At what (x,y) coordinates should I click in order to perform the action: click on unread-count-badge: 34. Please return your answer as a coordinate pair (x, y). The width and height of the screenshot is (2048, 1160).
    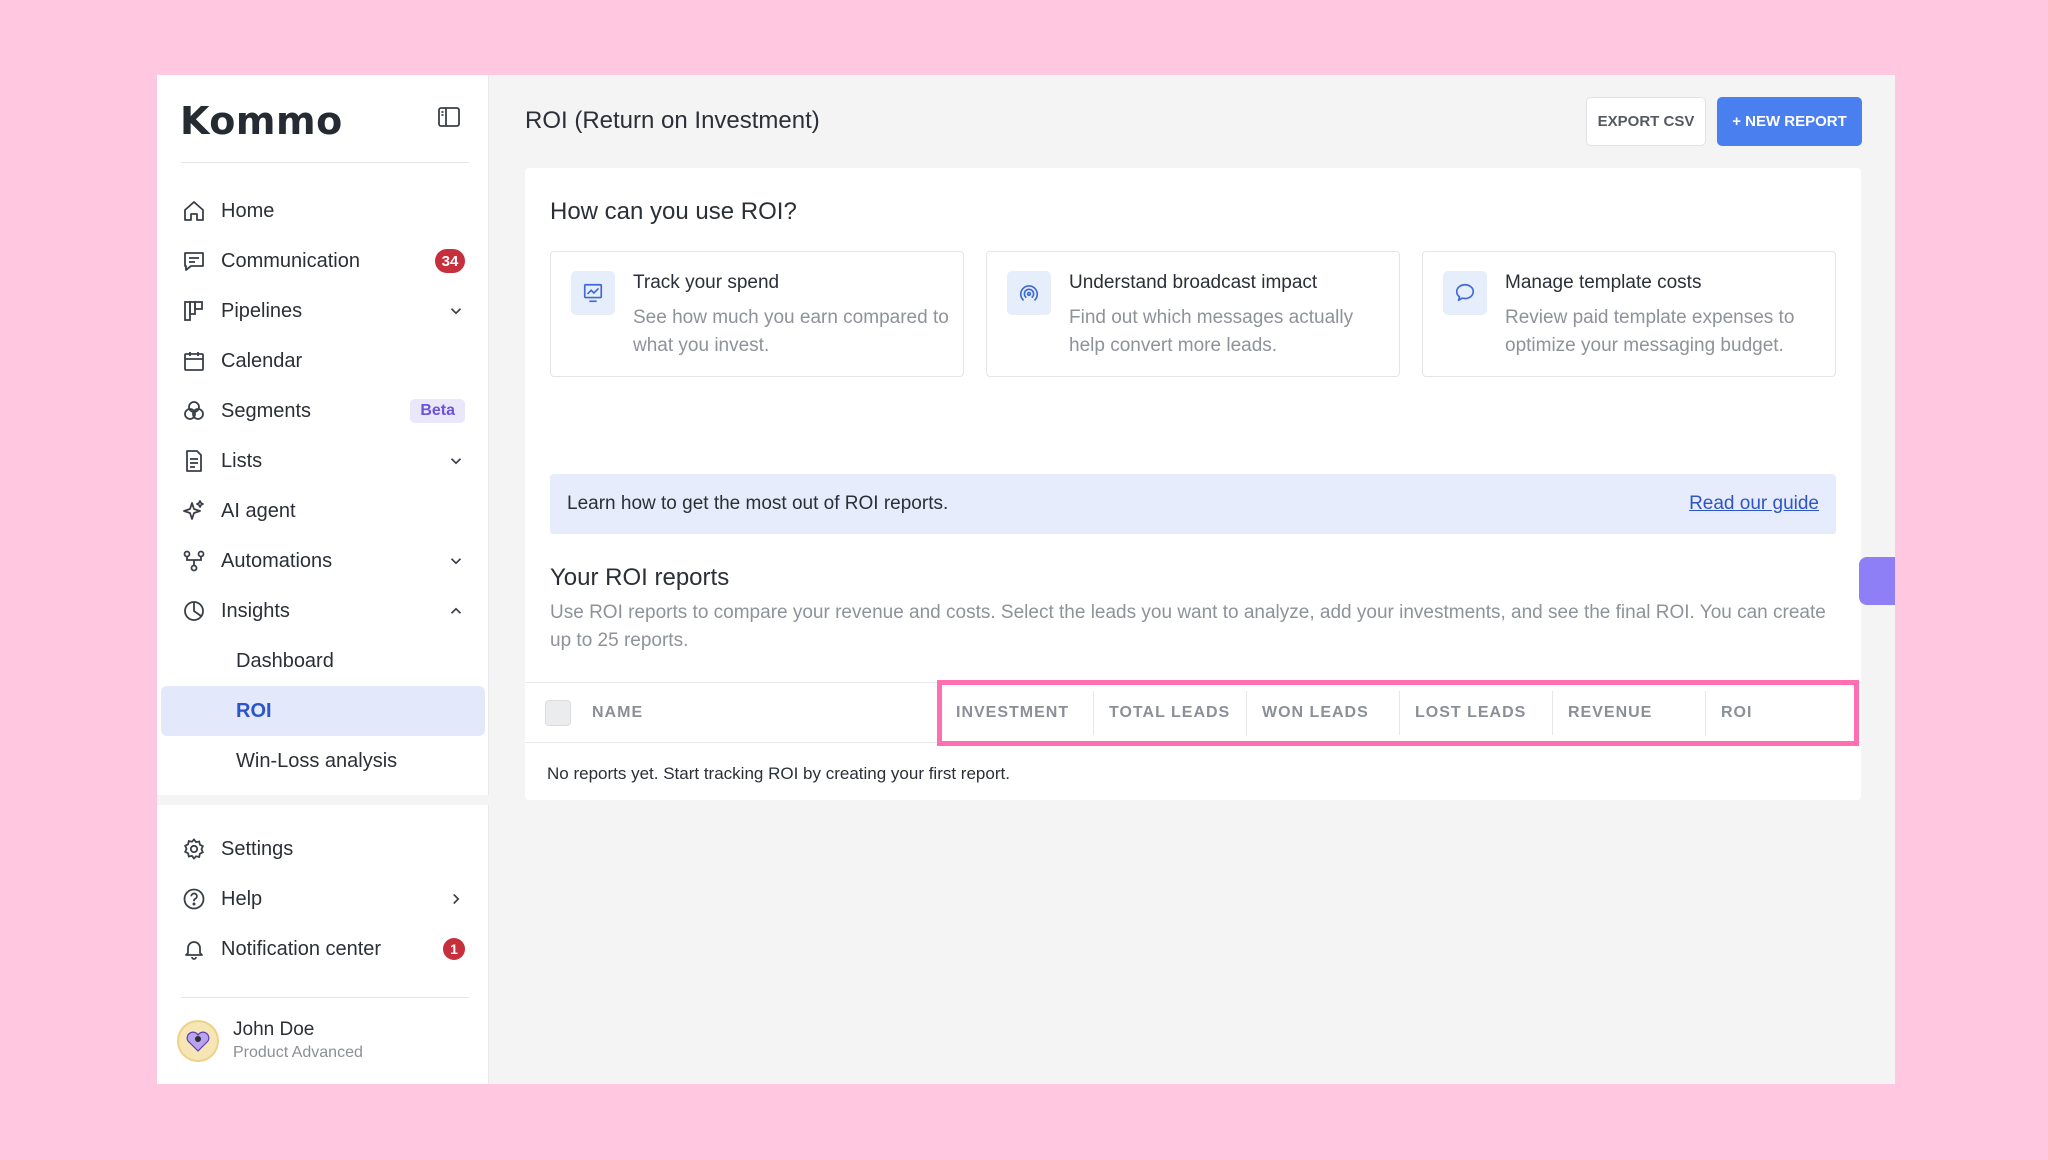
    Looking at the image, I should click on (450, 261).